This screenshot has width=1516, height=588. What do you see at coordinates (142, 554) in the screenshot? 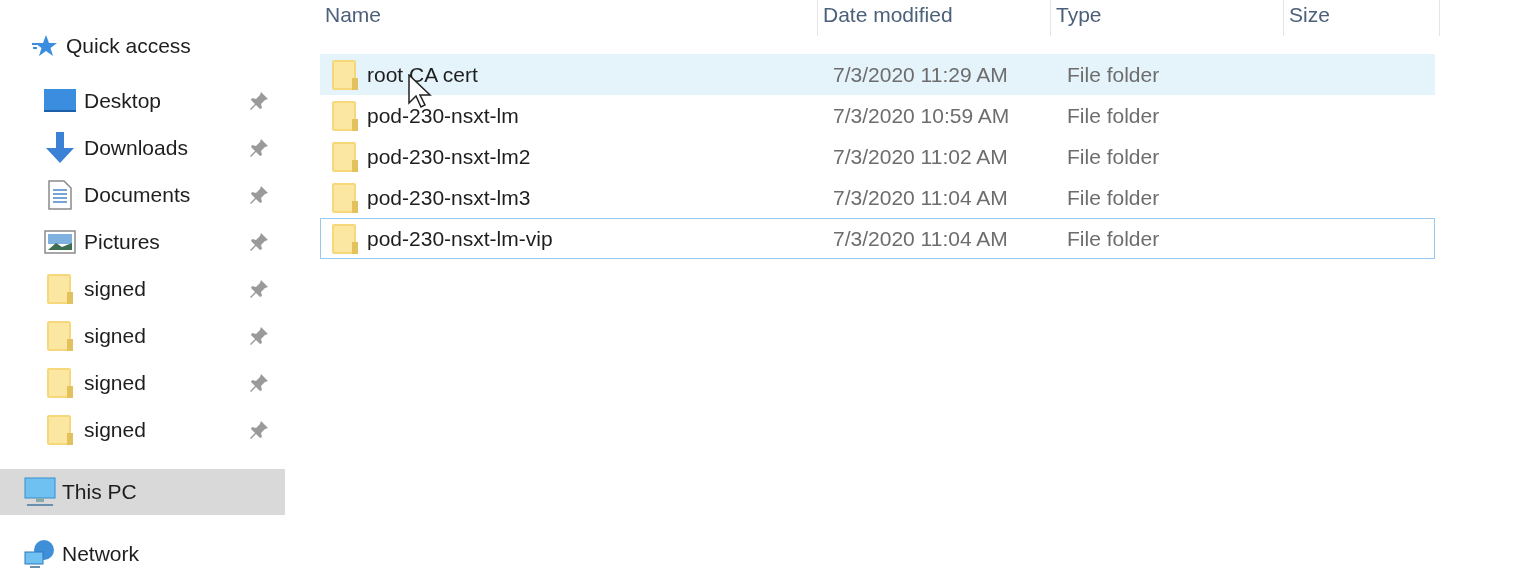
I see `nav-item: Network` at bounding box center [142, 554].